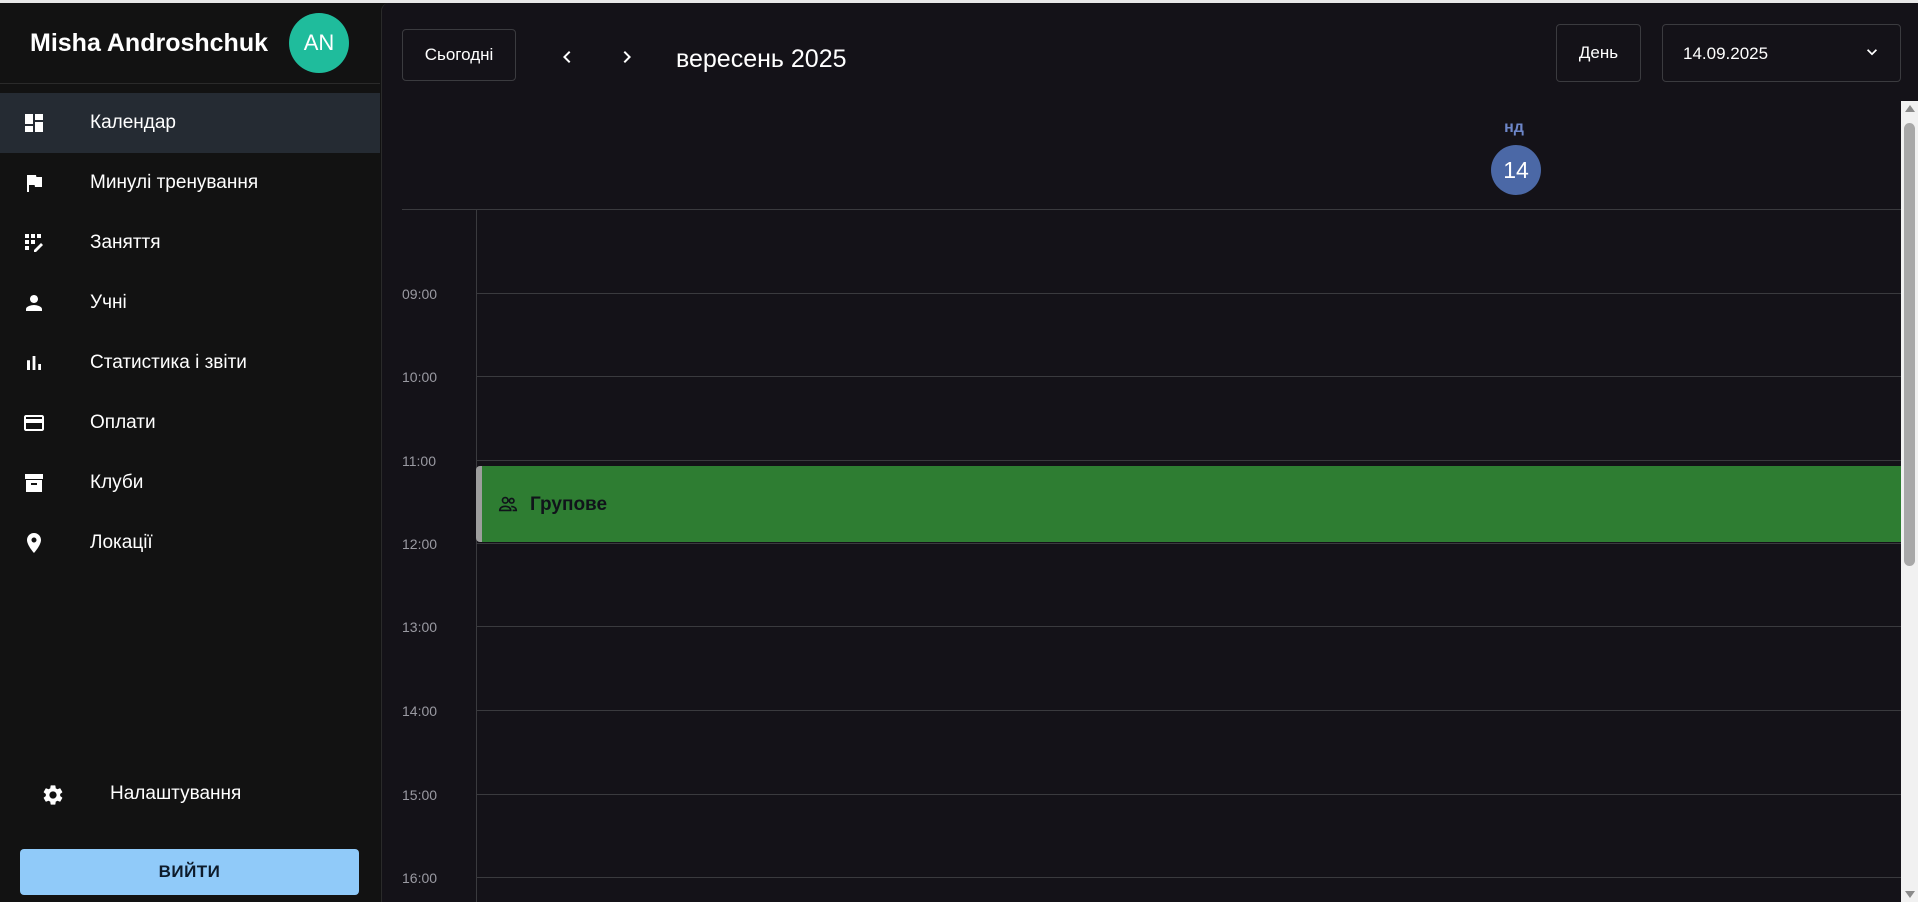 Image resolution: width=1918 pixels, height=902 pixels. What do you see at coordinates (1514, 127) in the screenshot?
I see `day-name: нд` at bounding box center [1514, 127].